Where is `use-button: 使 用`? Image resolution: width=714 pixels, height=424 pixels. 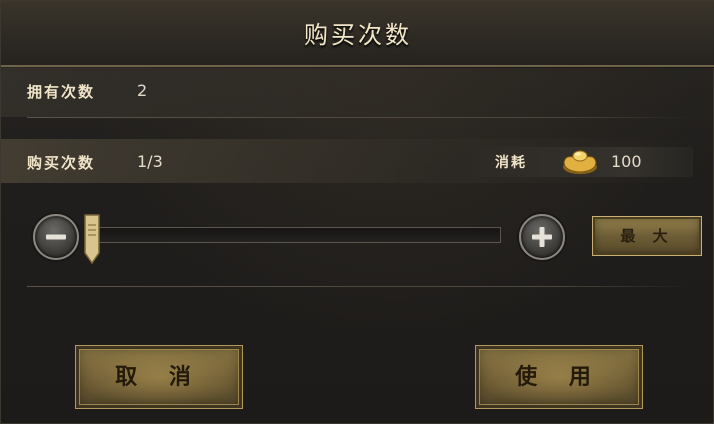
use-button: 使 用 is located at coordinates (559, 377).